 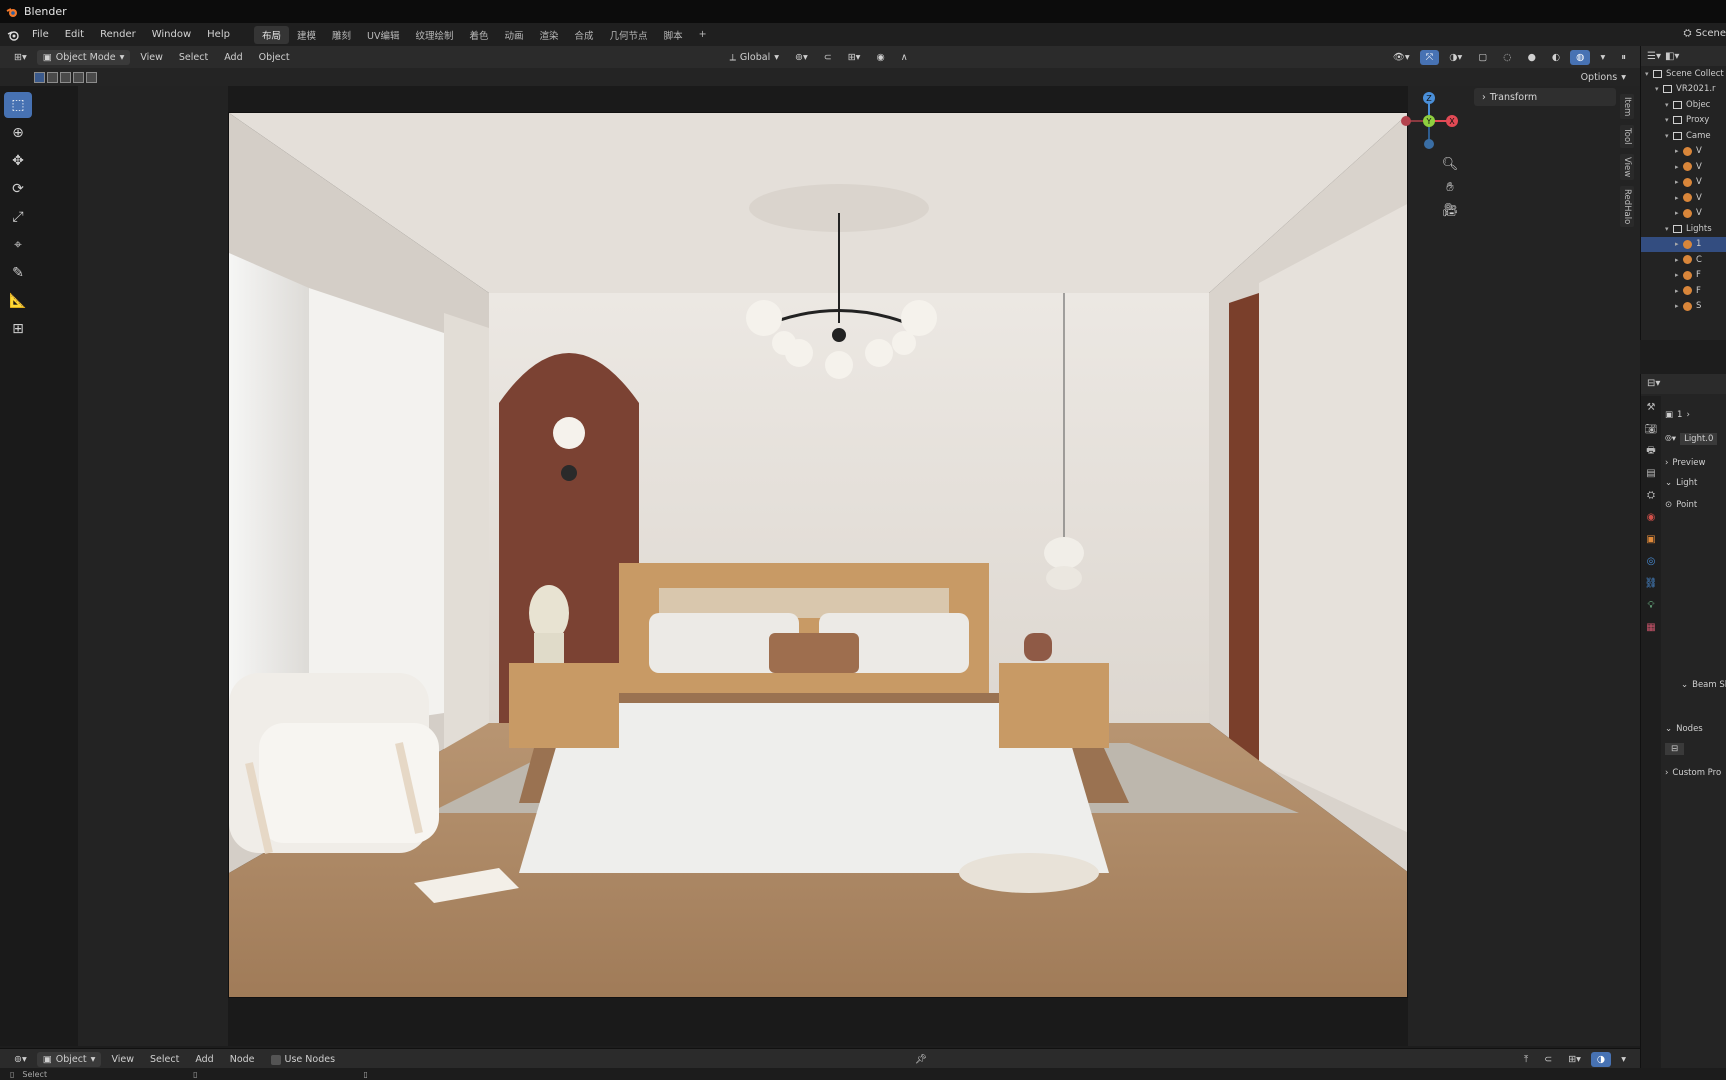 What do you see at coordinates (1653, 383) in the screenshot?
I see `properties-editor-icon: ⊟▾` at bounding box center [1653, 383].